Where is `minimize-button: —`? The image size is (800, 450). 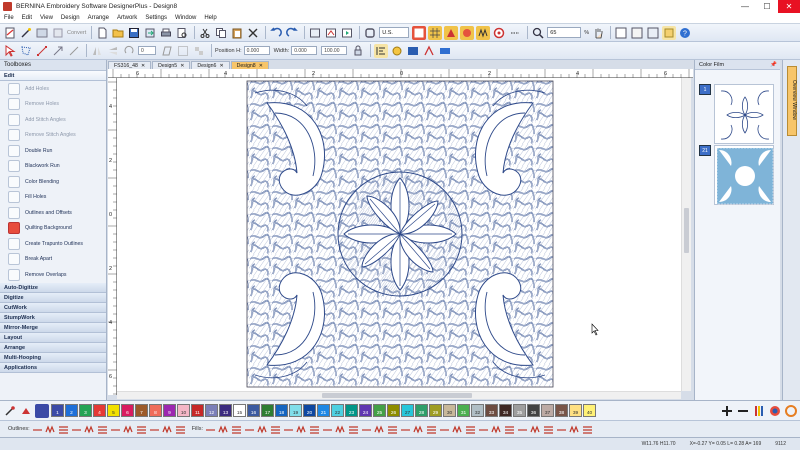
minimize-button: — is located at coordinates (745, 6).